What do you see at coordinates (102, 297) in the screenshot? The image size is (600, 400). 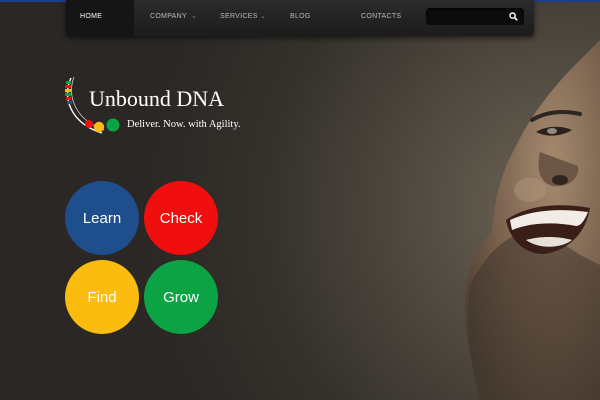 I see `find-button: Find` at bounding box center [102, 297].